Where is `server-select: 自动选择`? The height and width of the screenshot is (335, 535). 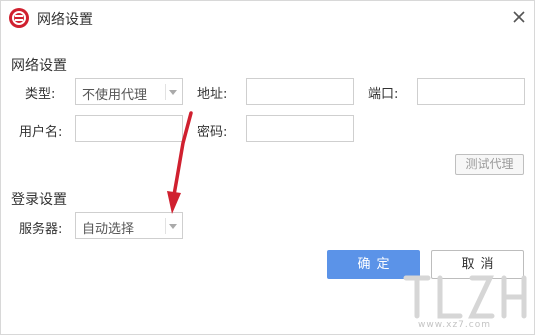 server-select: 自动选择 is located at coordinates (129, 225).